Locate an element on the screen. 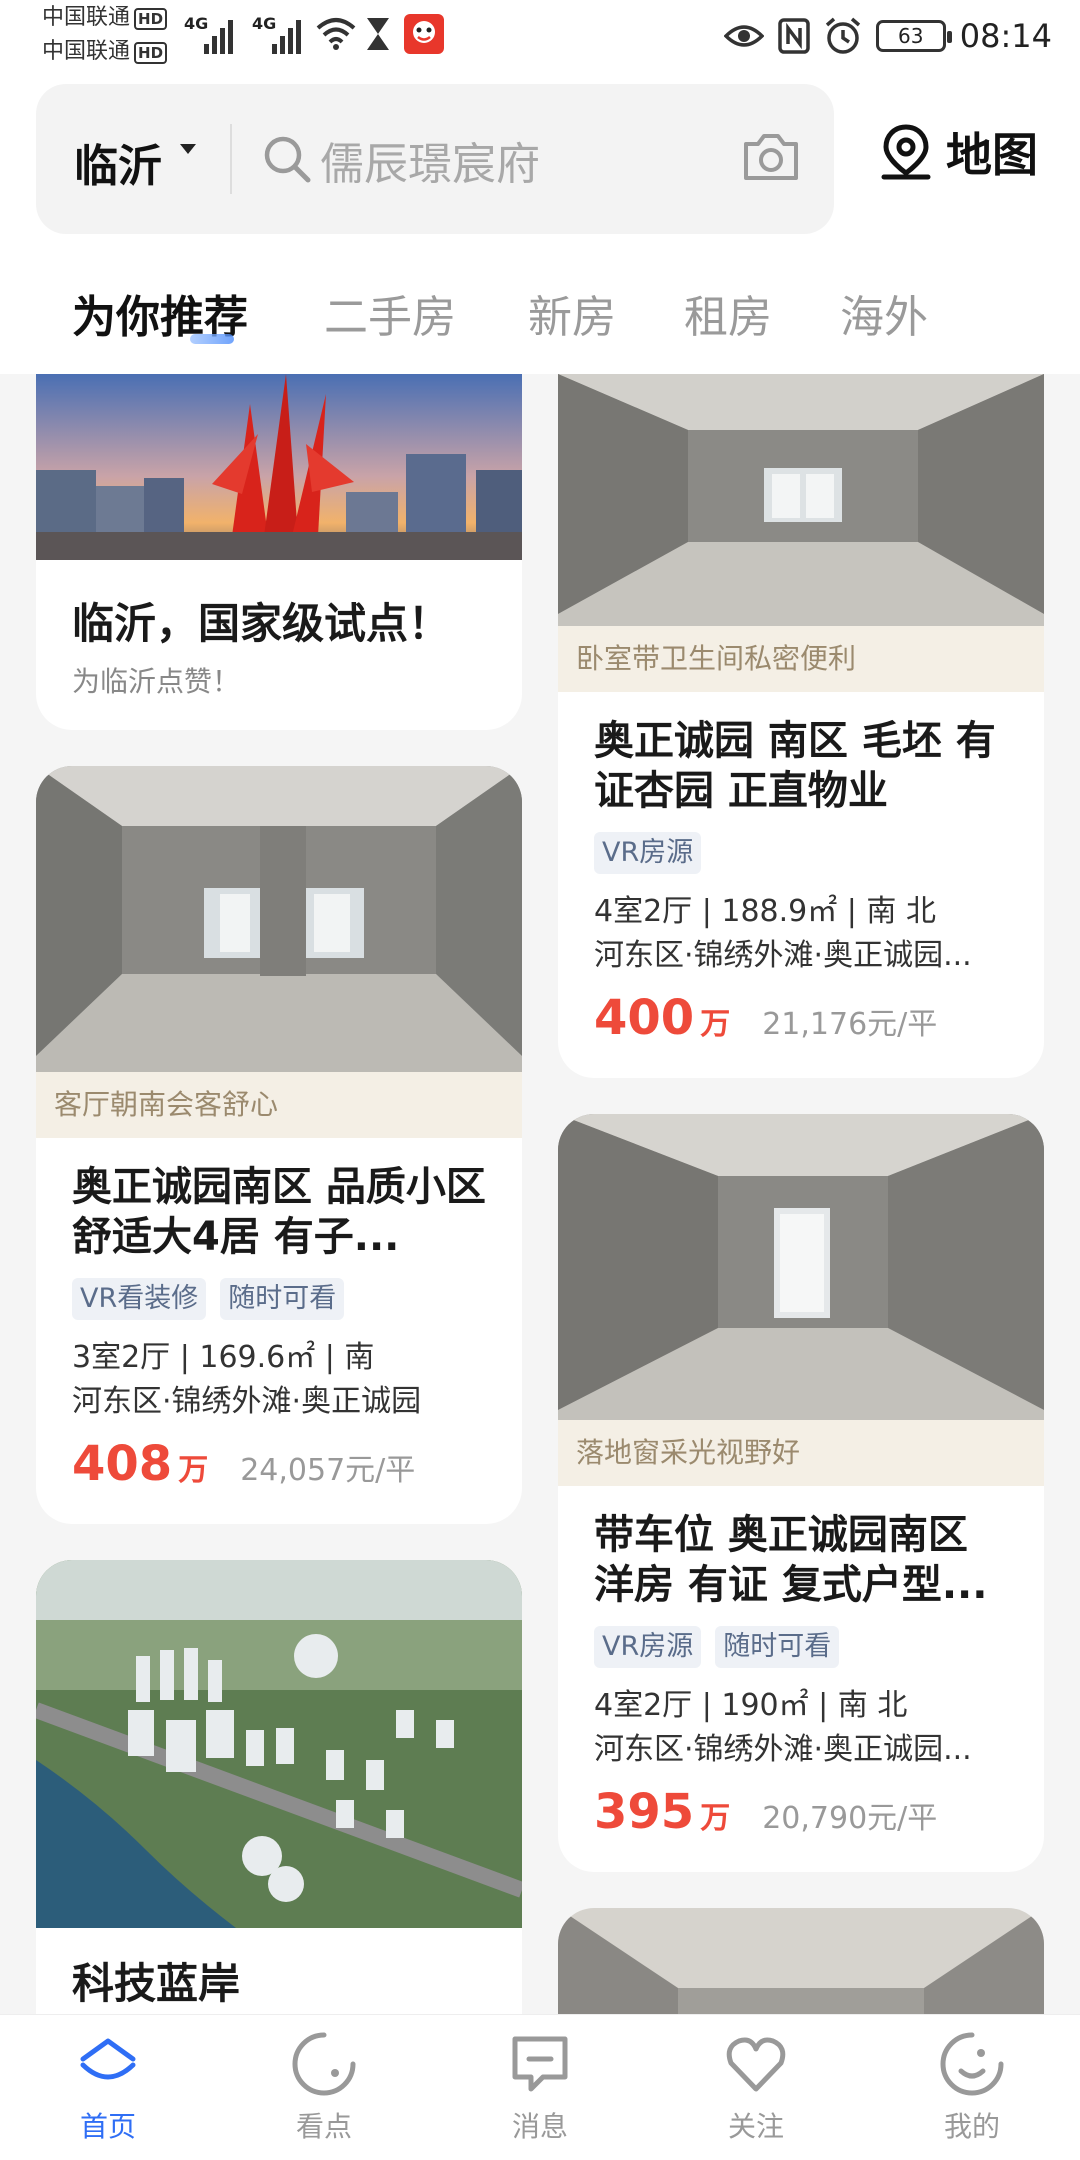 The image size is (1080, 2160). search-bar: 临沂 儒辰璟宸府 is located at coordinates (435, 159).